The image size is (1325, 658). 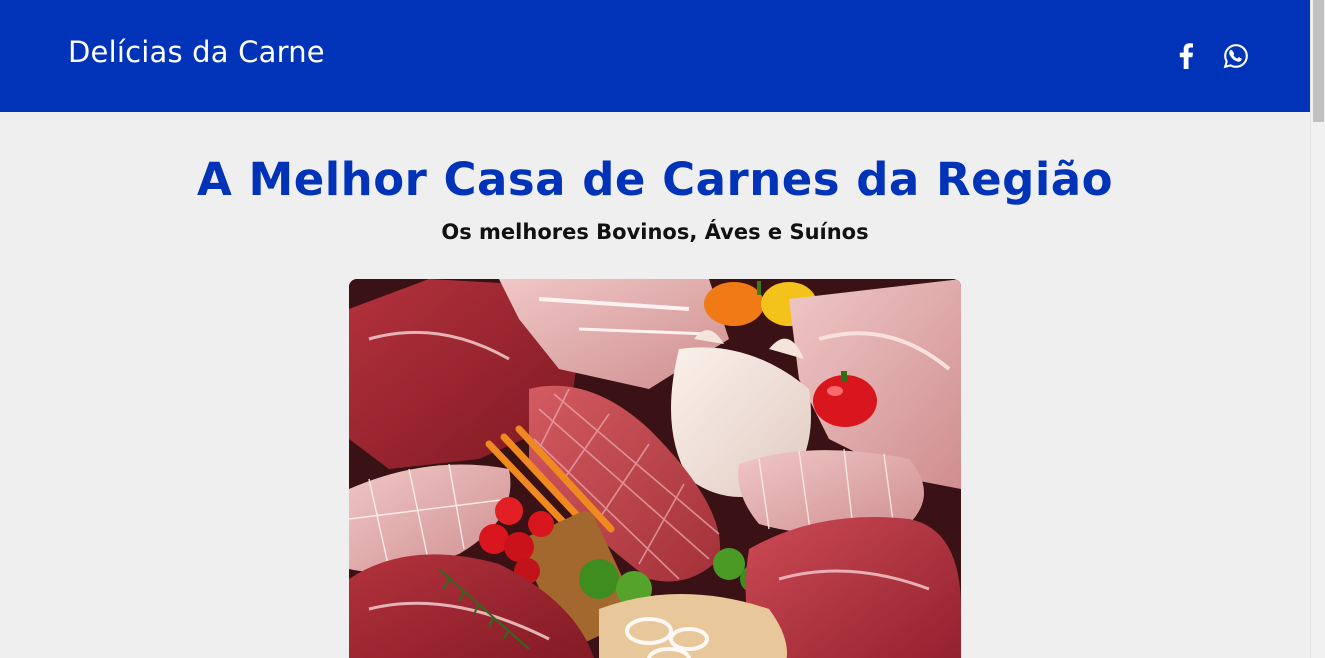 What do you see at coordinates (1186, 56) in the screenshot?
I see `facebook-icon` at bounding box center [1186, 56].